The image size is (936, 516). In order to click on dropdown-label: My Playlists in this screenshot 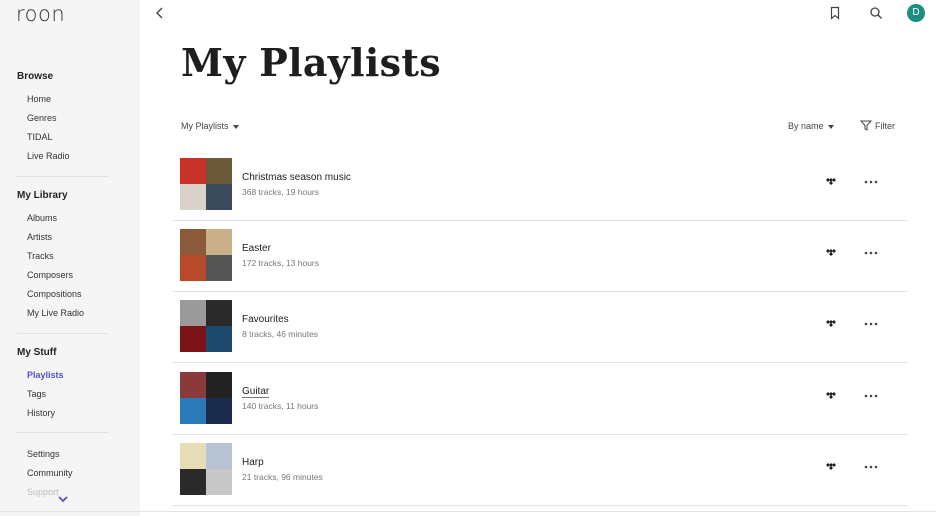, I will do `click(205, 126)`.